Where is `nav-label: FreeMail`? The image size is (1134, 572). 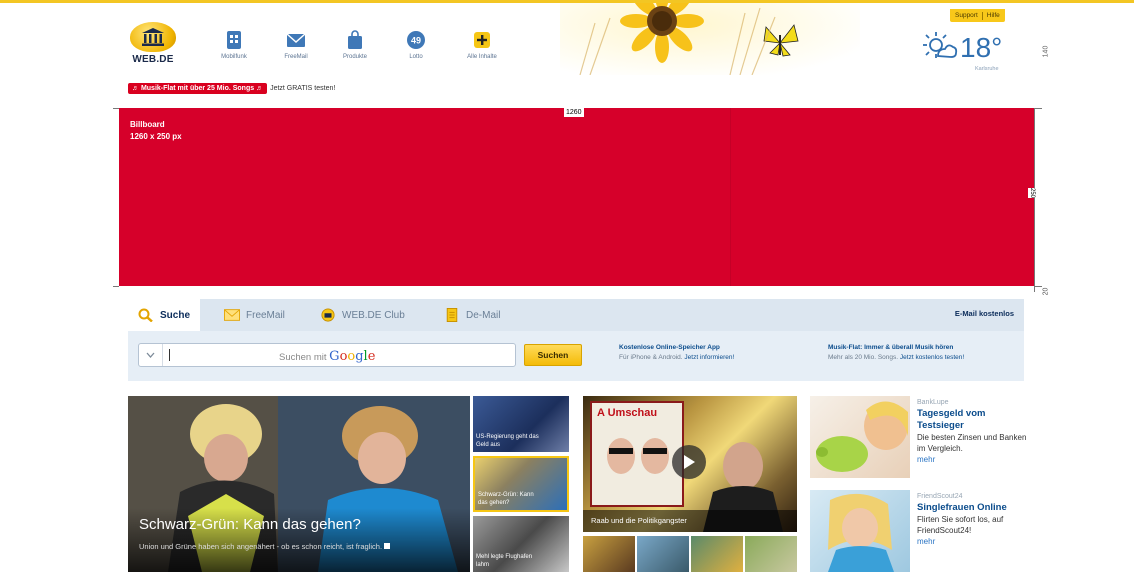
nav-label: FreeMail is located at coordinates (296, 57).